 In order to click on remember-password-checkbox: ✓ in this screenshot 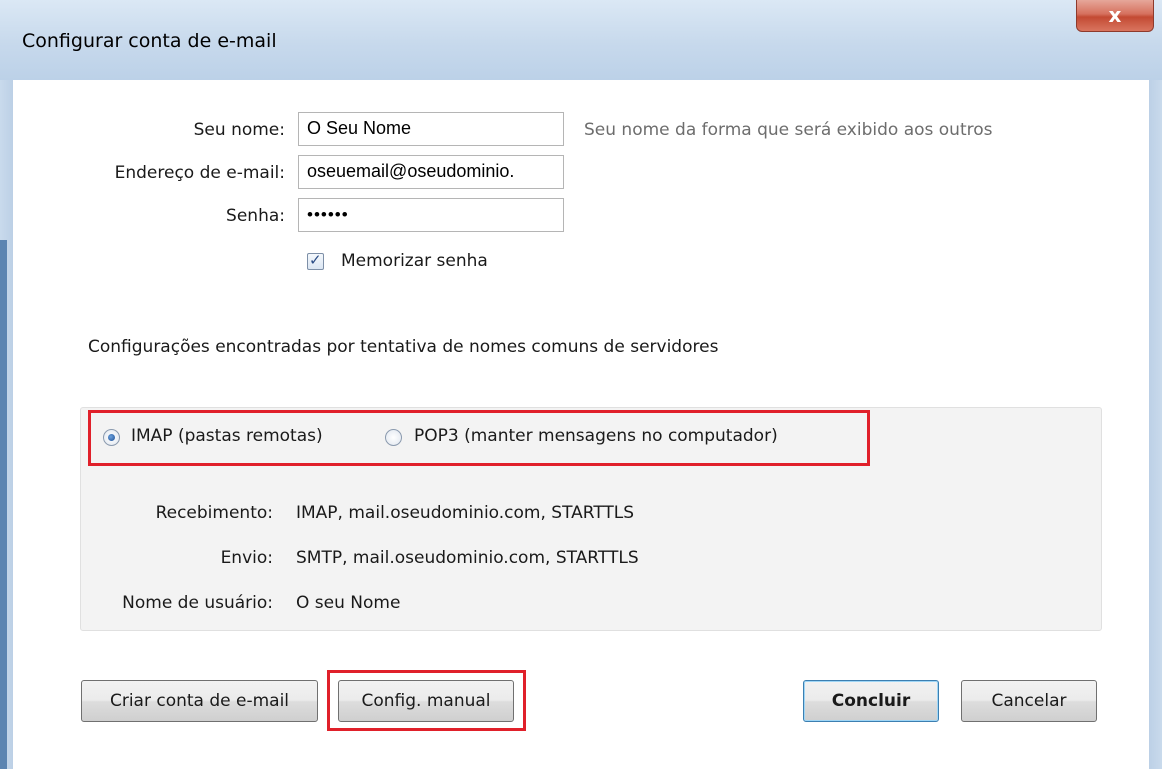, I will do `click(315, 260)`.